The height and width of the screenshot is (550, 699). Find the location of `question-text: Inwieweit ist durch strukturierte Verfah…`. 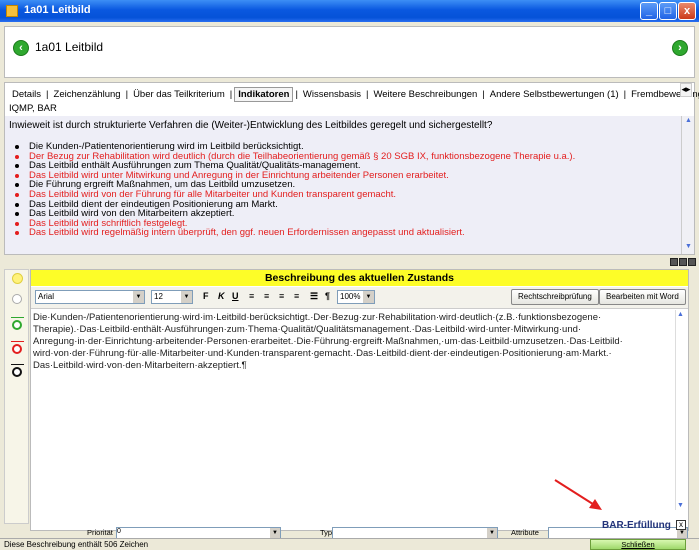

question-text: Inwieweit ist durch strukturierte Verfah… is located at coordinates (251, 125).